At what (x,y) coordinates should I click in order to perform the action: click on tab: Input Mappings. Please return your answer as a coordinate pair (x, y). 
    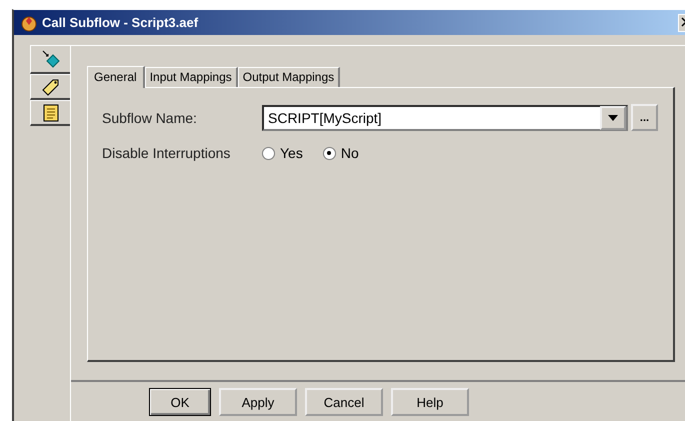
    Looking at the image, I should click on (191, 77).